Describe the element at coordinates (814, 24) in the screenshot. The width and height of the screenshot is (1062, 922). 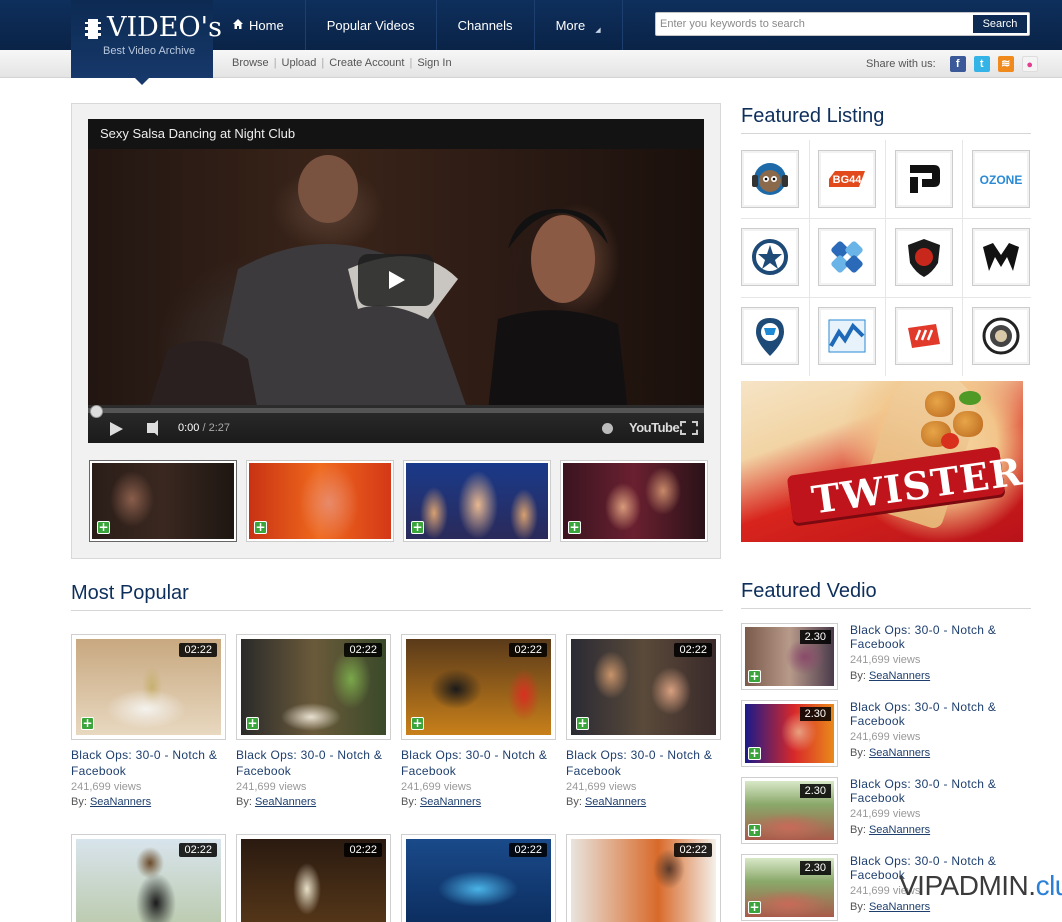
I see `search-input` at that location.